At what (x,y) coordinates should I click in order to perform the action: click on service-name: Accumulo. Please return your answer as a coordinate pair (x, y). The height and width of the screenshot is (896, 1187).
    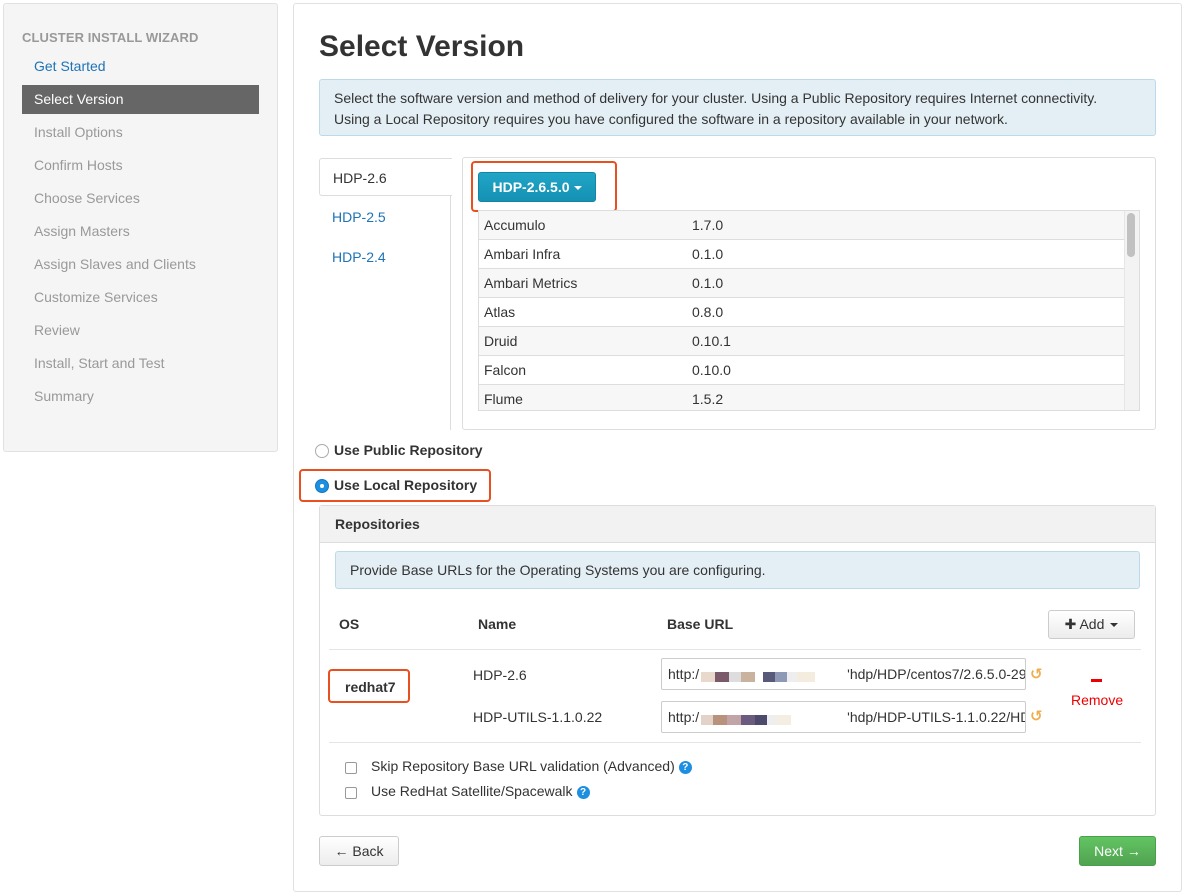
    Looking at the image, I should click on (515, 225).